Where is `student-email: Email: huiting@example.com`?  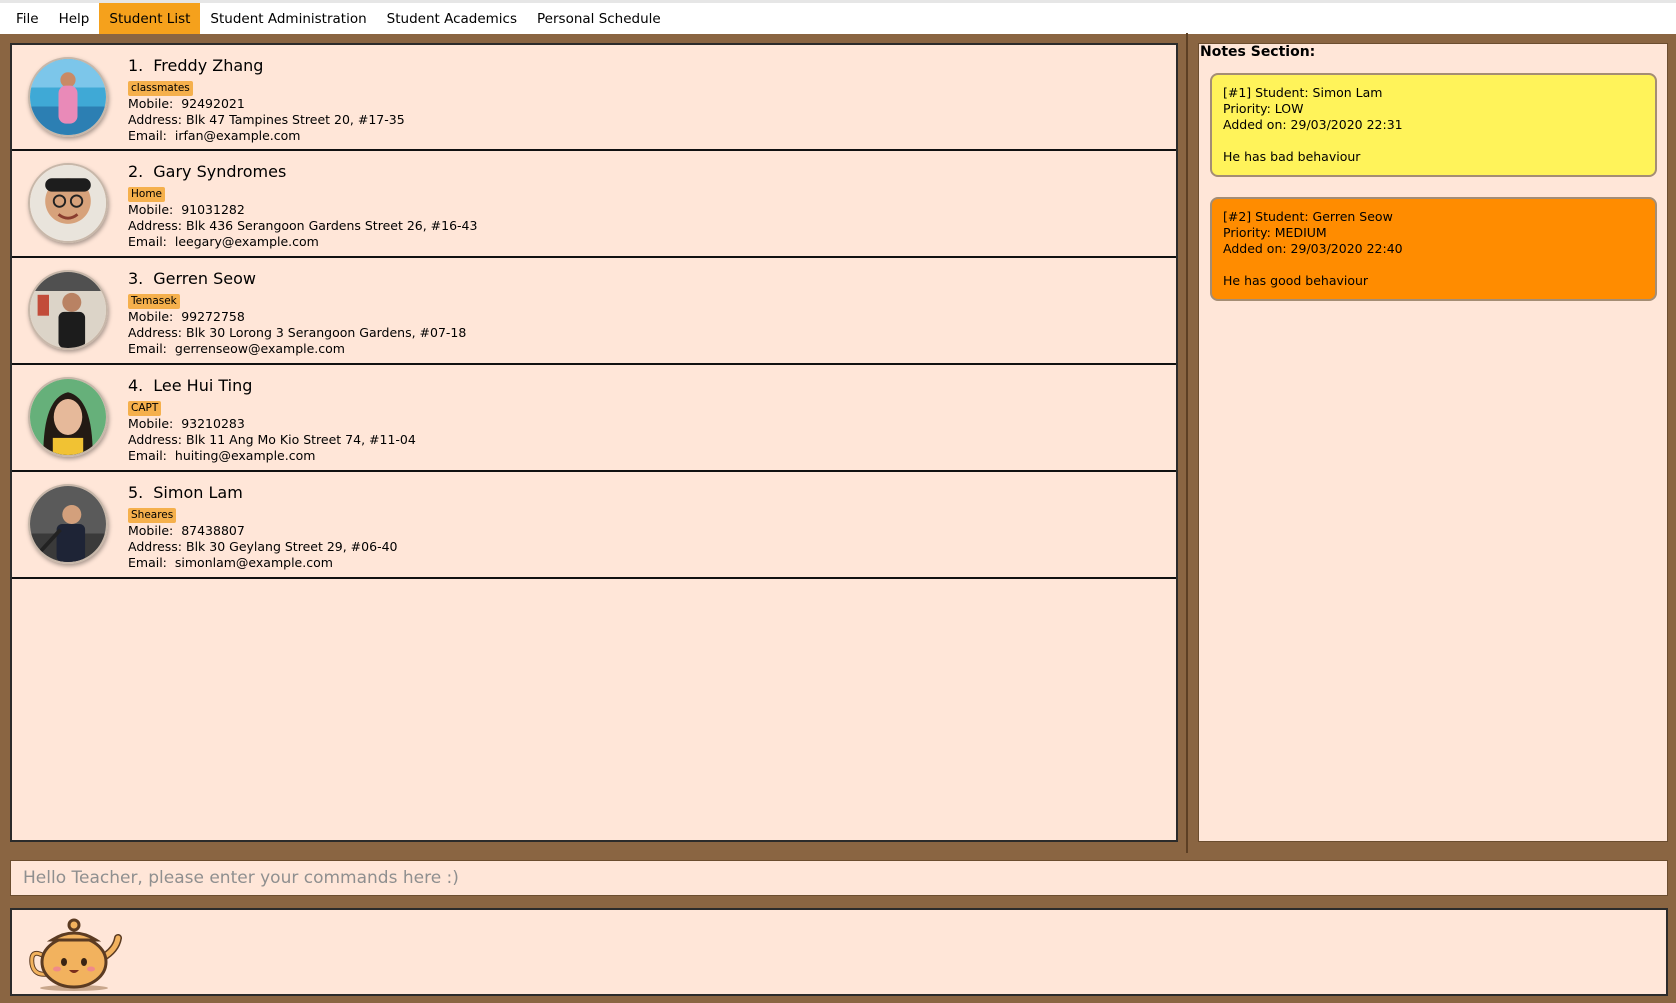
student-email: Email: huiting@example.com is located at coordinates (222, 455).